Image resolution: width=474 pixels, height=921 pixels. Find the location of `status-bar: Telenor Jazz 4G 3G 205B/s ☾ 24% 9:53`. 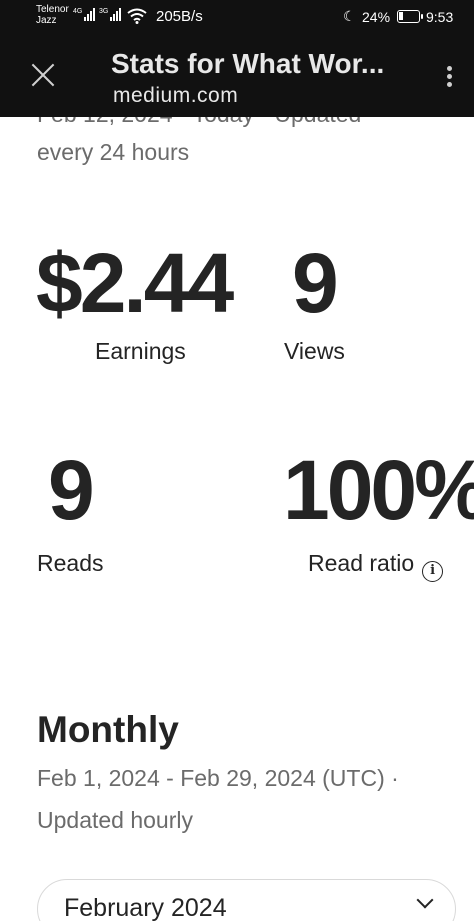

status-bar: Telenor Jazz 4G 3G 205B/s ☾ 24% 9:53 is located at coordinates (237, 19).